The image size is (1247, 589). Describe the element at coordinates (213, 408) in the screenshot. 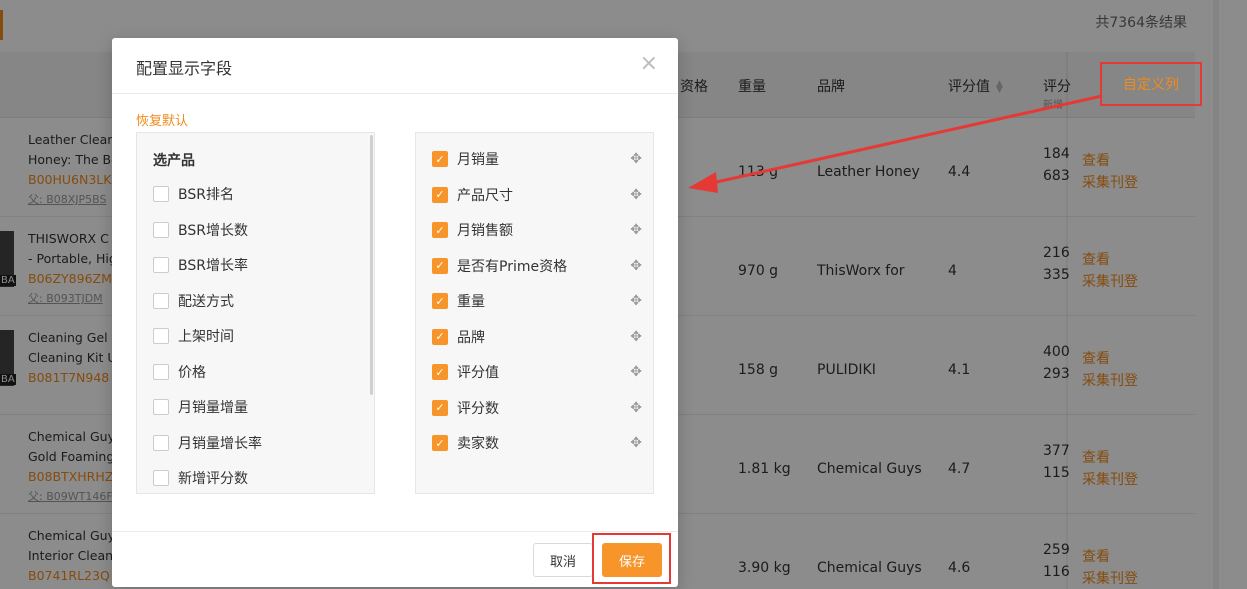

I see `field-label: 月销量增量` at that location.